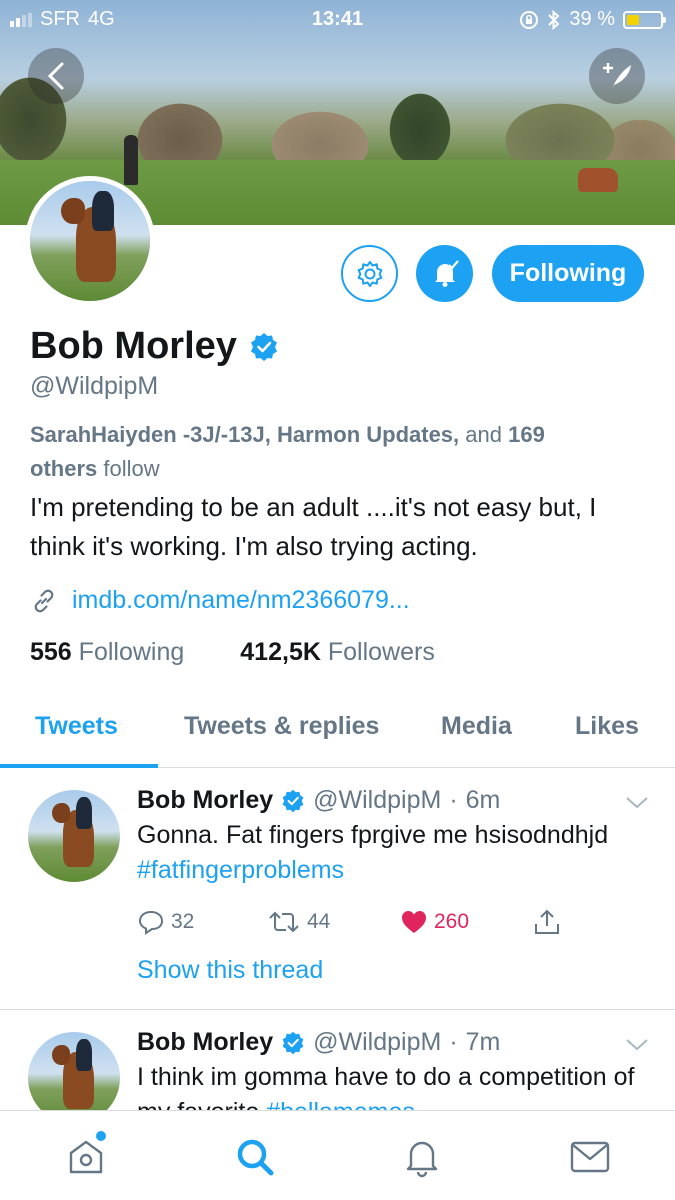 The height and width of the screenshot is (1200, 675). What do you see at coordinates (94, 386) in the screenshot?
I see `profile-handle: @WildpipM` at bounding box center [94, 386].